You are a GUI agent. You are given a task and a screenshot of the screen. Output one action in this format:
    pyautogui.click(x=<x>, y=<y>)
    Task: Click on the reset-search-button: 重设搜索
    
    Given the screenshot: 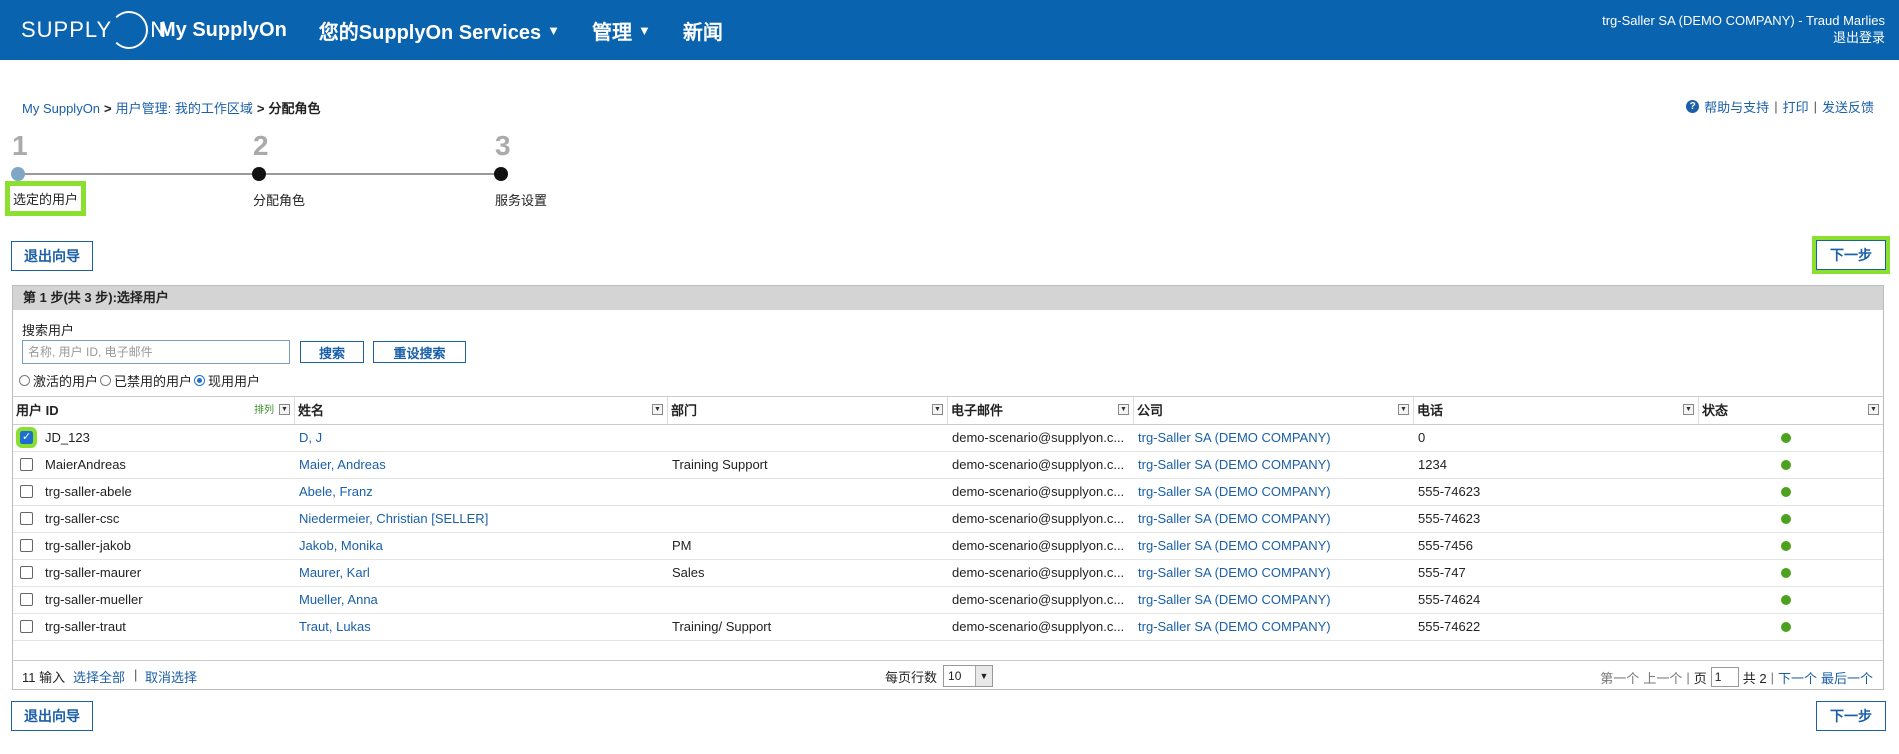 What is the action you would take?
    pyautogui.click(x=419, y=352)
    